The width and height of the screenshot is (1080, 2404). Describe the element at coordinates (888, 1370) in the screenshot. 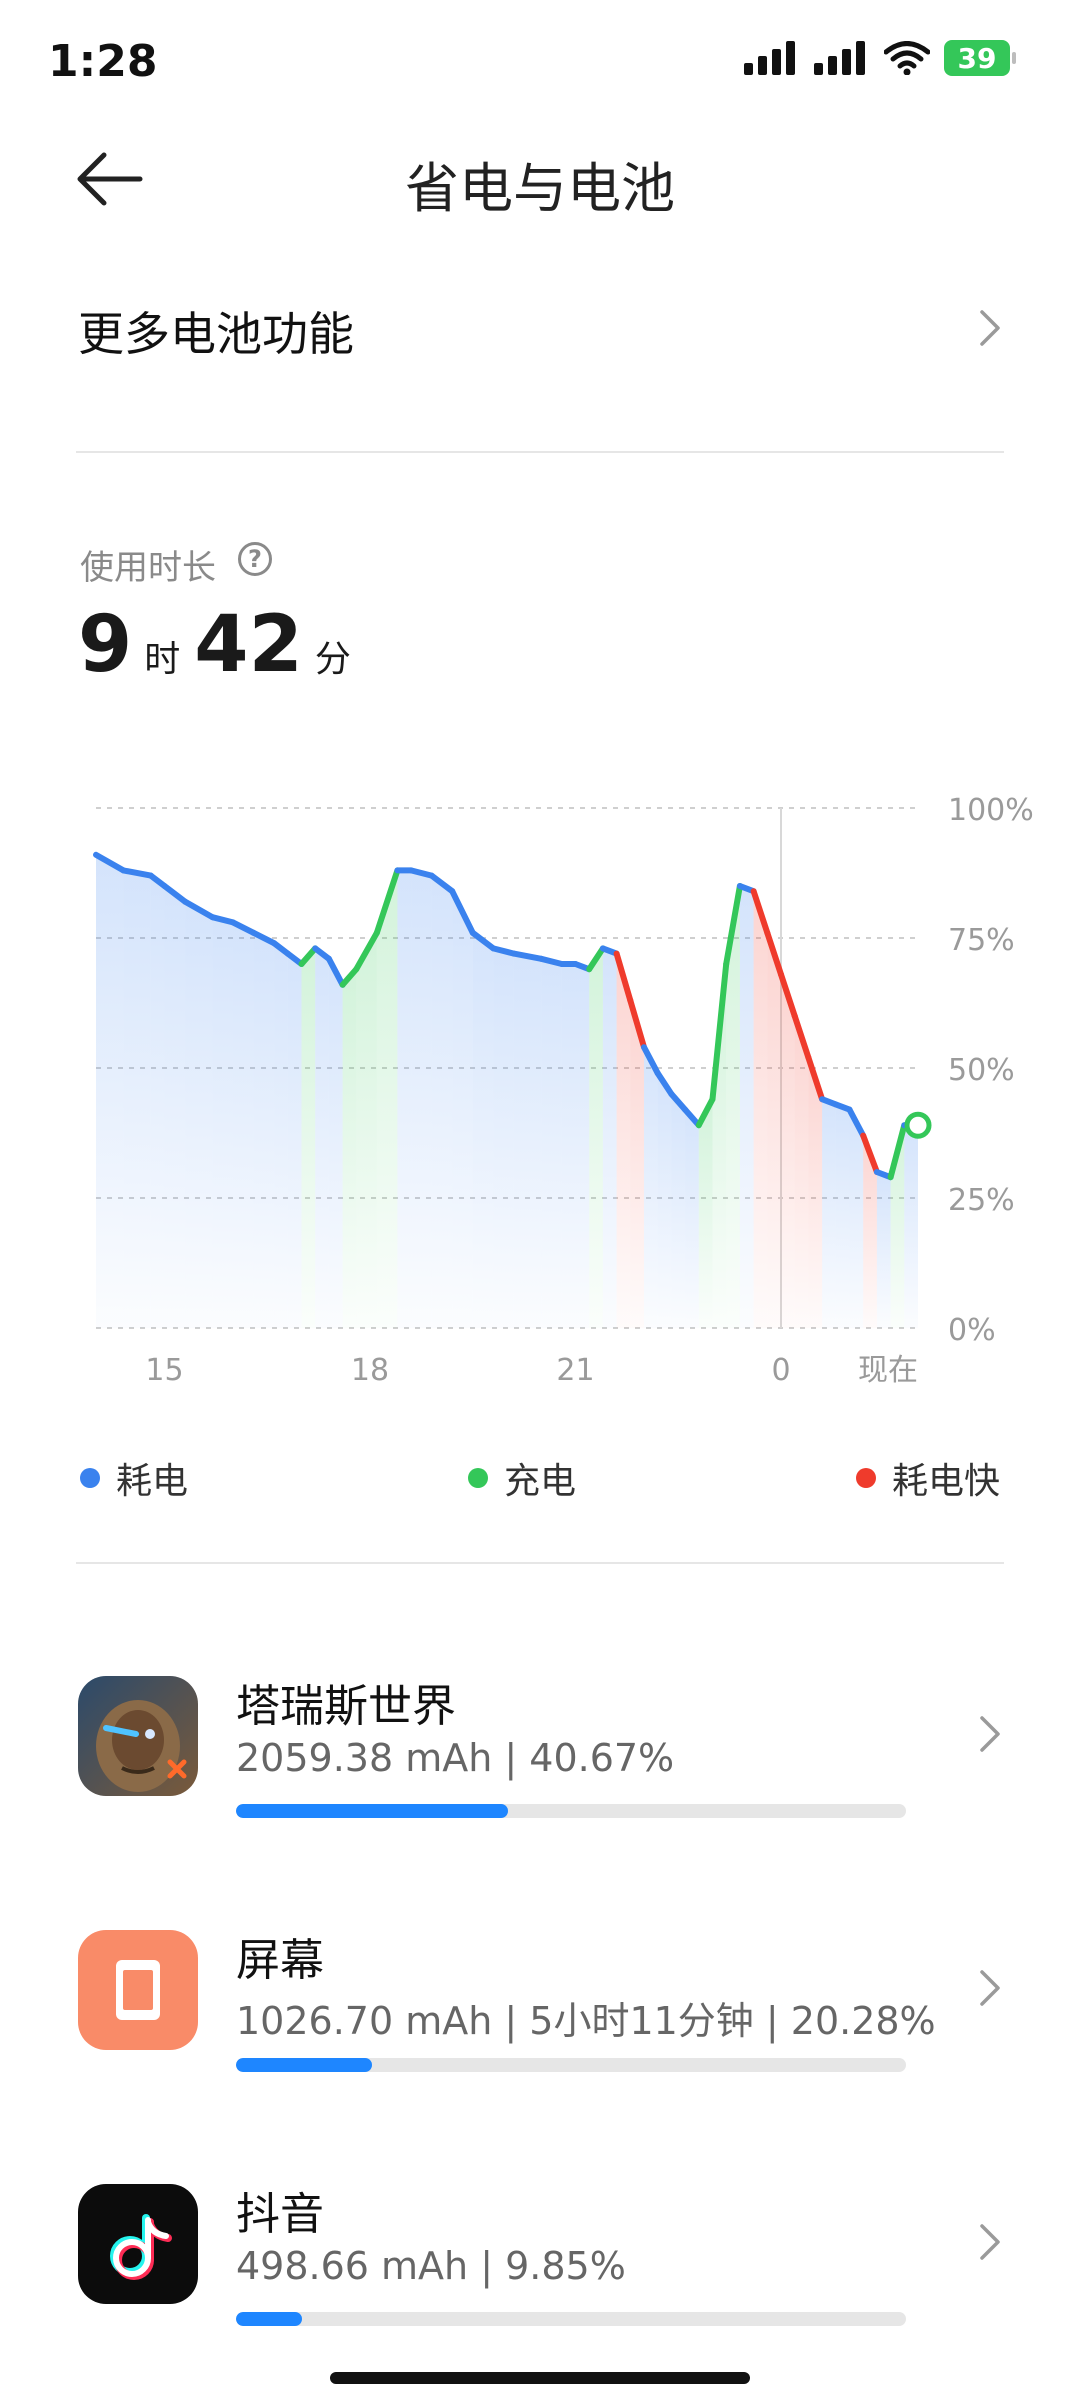

I see `x-tick-label: 现在` at that location.